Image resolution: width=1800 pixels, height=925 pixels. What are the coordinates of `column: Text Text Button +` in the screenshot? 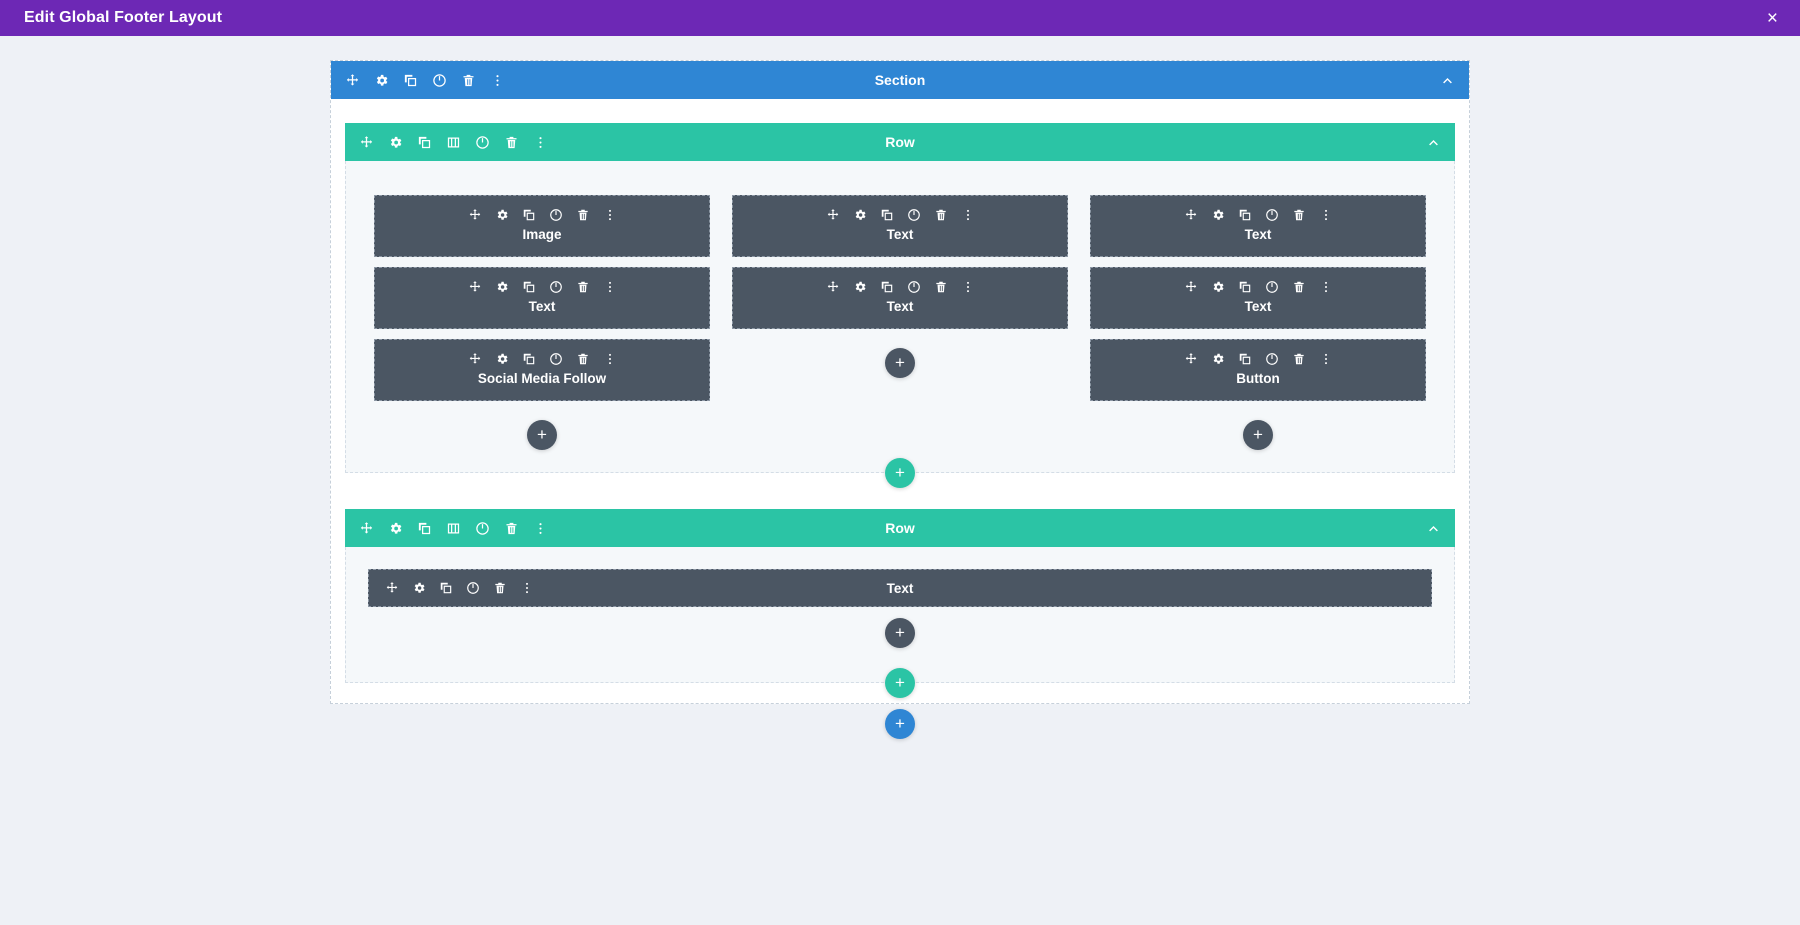 It's located at (1258, 322).